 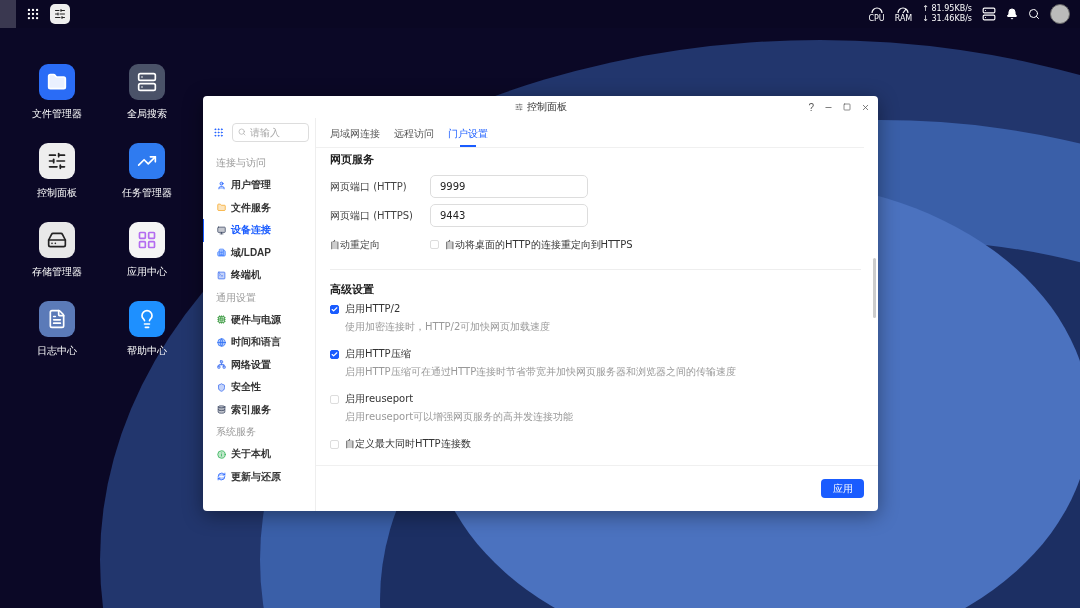 What do you see at coordinates (60, 14) in the screenshot?
I see `control-panel-taskbar-icon` at bounding box center [60, 14].